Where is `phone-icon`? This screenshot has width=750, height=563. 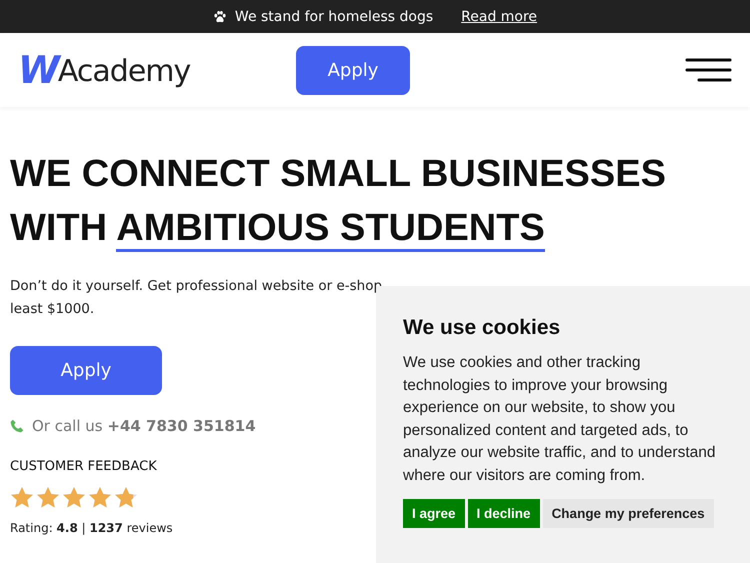 phone-icon is located at coordinates (17, 426).